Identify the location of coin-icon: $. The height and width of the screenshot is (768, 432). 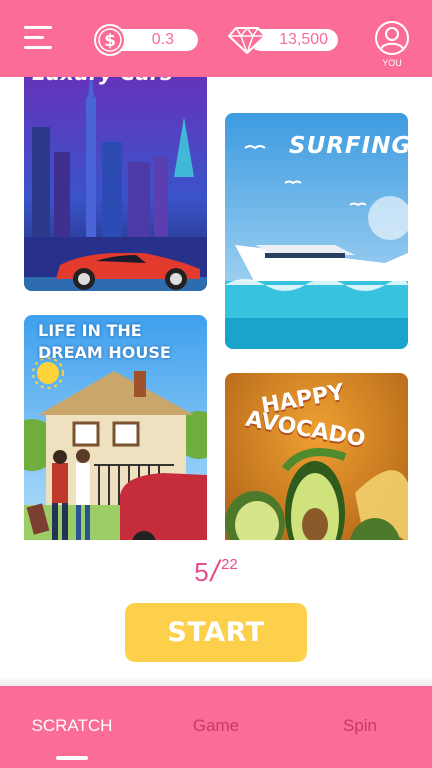
(110, 40).